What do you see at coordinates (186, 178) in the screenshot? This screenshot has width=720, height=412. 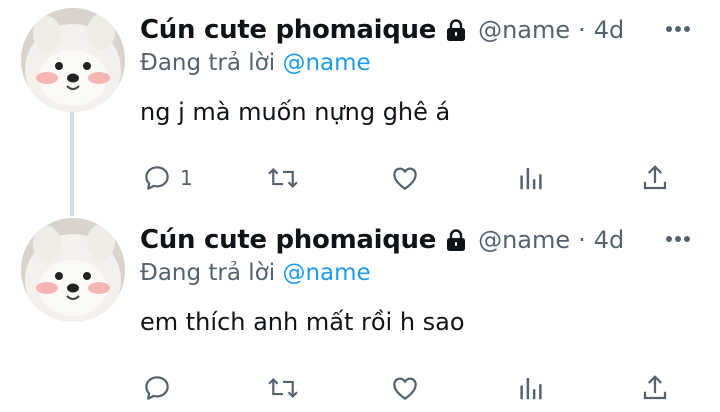 I see `reply-count: 1` at bounding box center [186, 178].